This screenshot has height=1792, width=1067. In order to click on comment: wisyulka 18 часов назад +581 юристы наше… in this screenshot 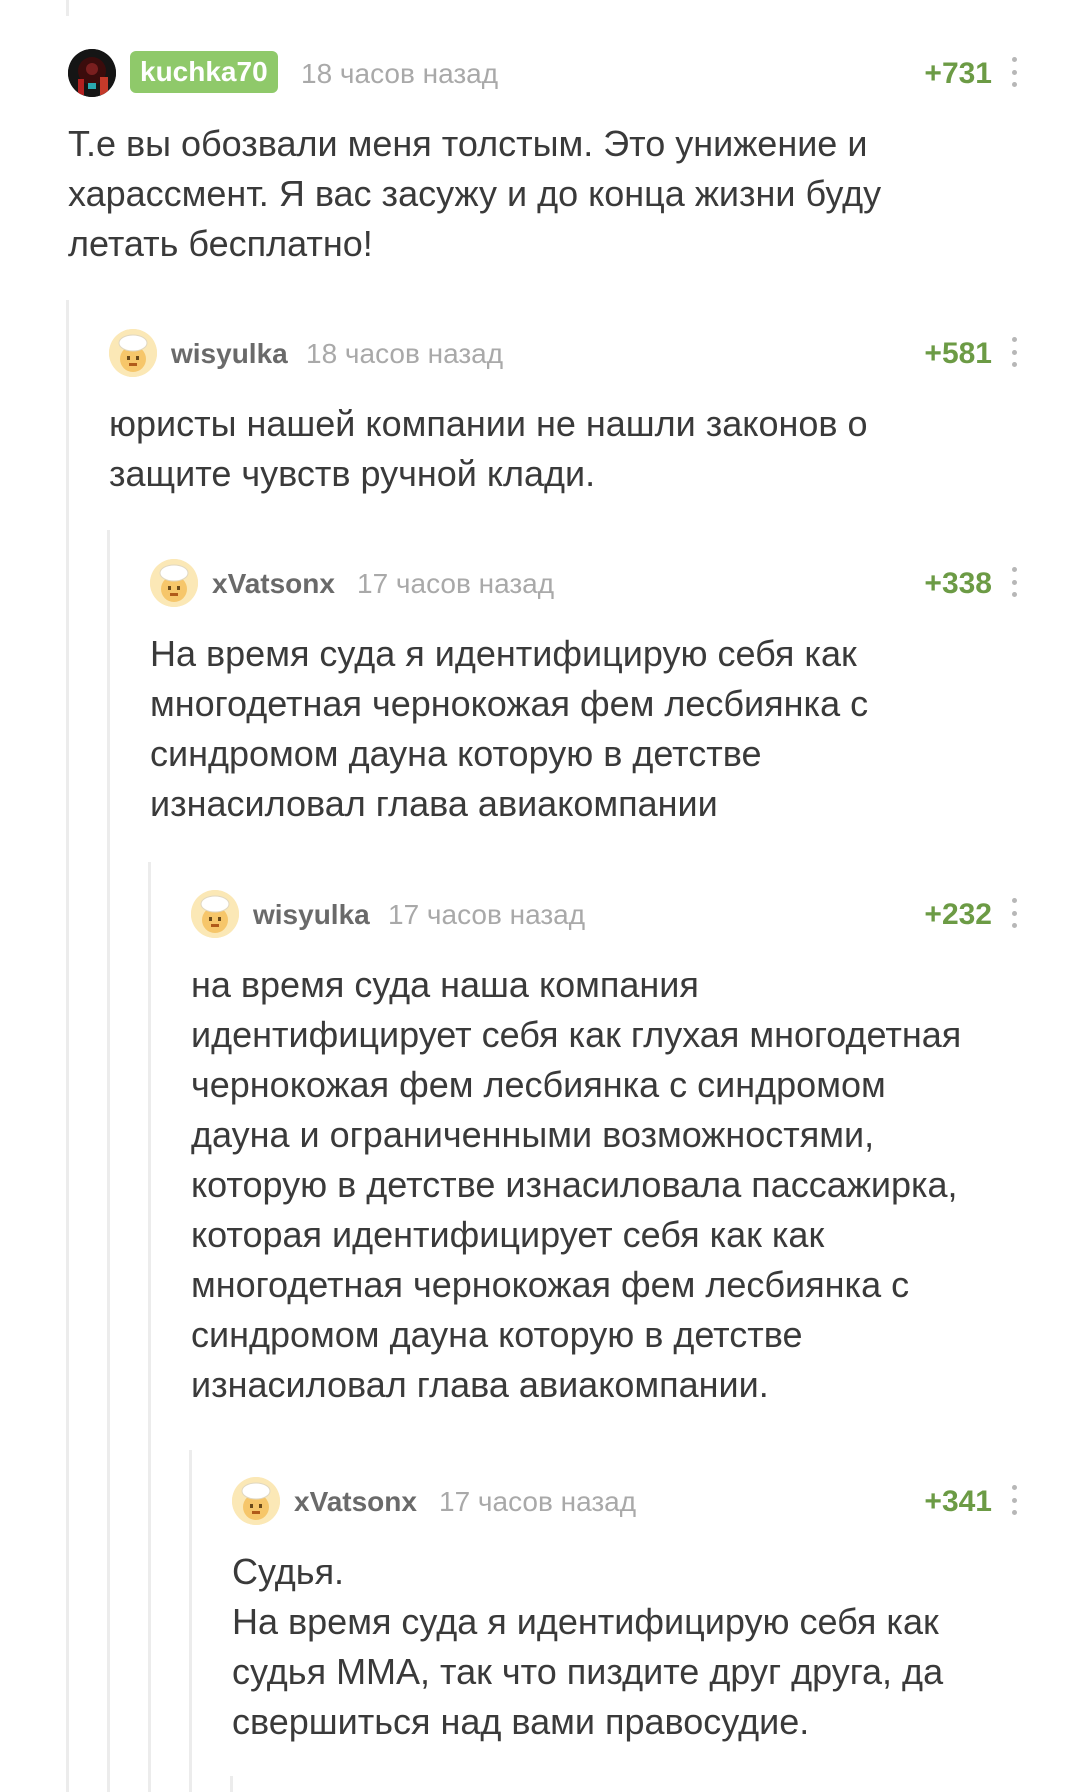, I will do `click(563, 412)`.